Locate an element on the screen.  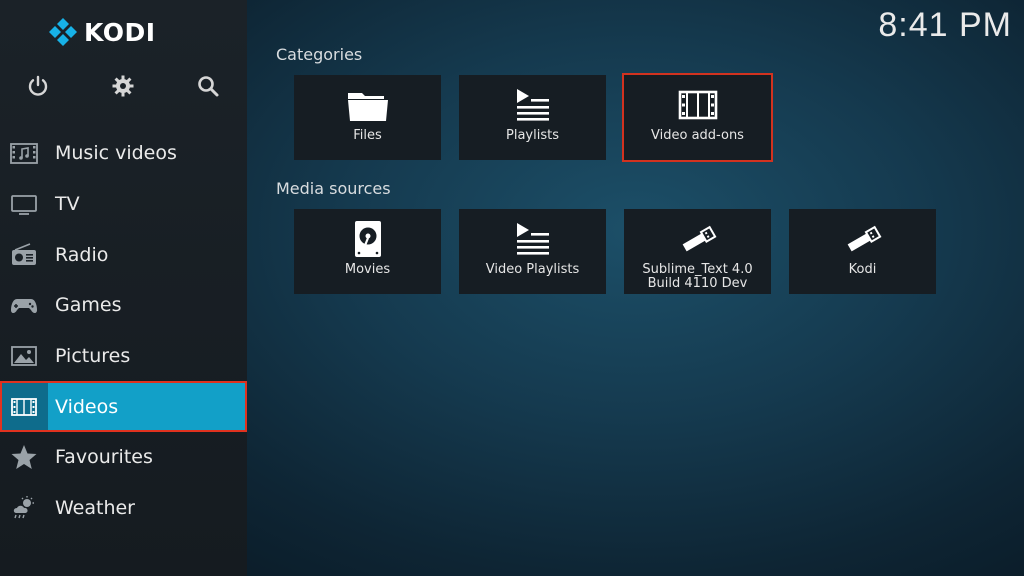
sidebar-item-radio: Radio is located at coordinates (123, 254).